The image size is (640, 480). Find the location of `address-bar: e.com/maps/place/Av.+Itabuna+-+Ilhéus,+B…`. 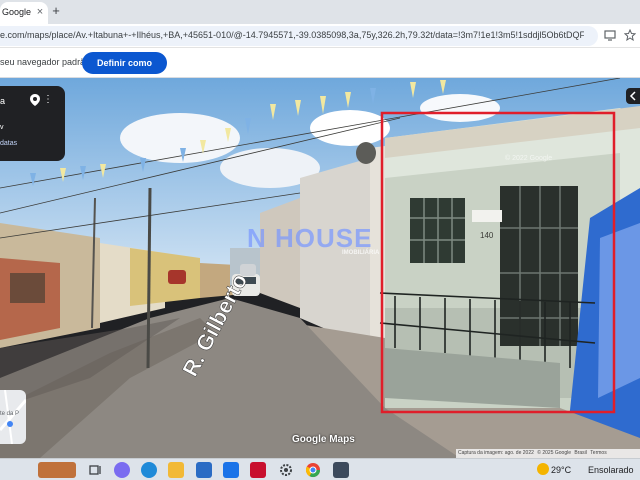

address-bar: e.com/maps/place/Av.+Itabuna+-+Ilhéus,+B… is located at coordinates (299, 36).